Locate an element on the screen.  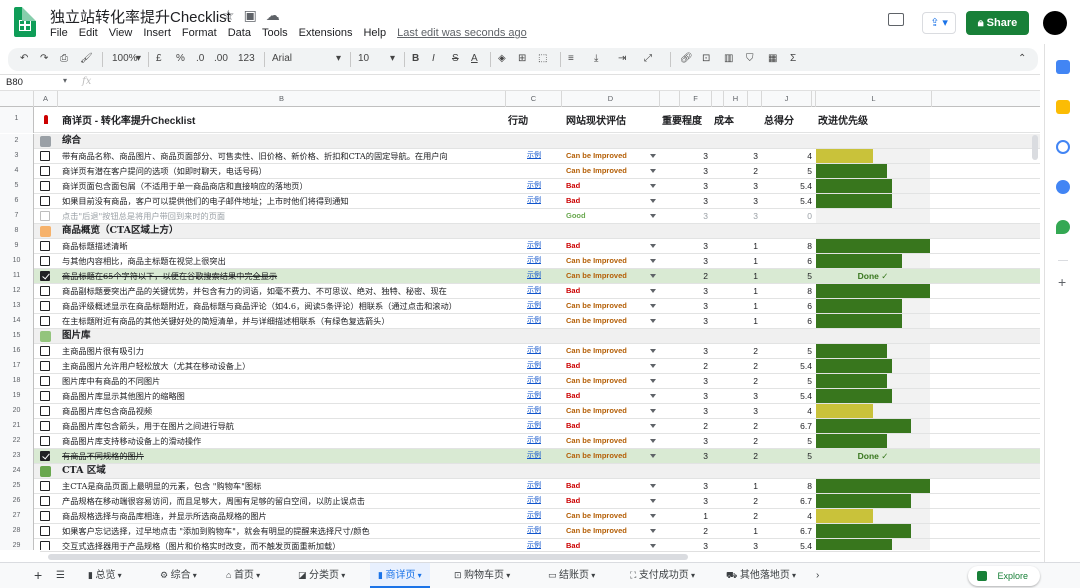
sheet-tab: ◪ 分类页 ▾ is located at coordinates (321, 575).